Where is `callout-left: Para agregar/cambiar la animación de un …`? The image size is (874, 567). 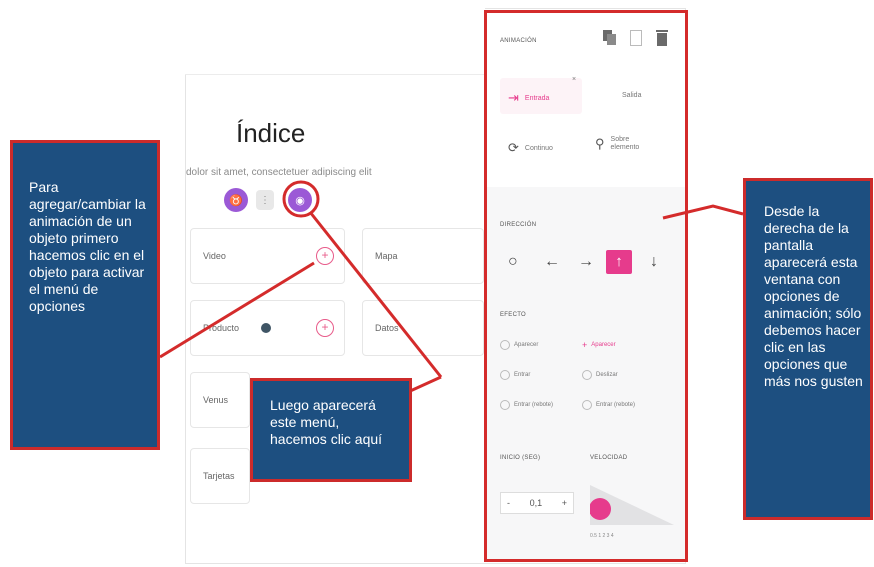 callout-left: Para agregar/cambiar la animación de un … is located at coordinates (85, 295).